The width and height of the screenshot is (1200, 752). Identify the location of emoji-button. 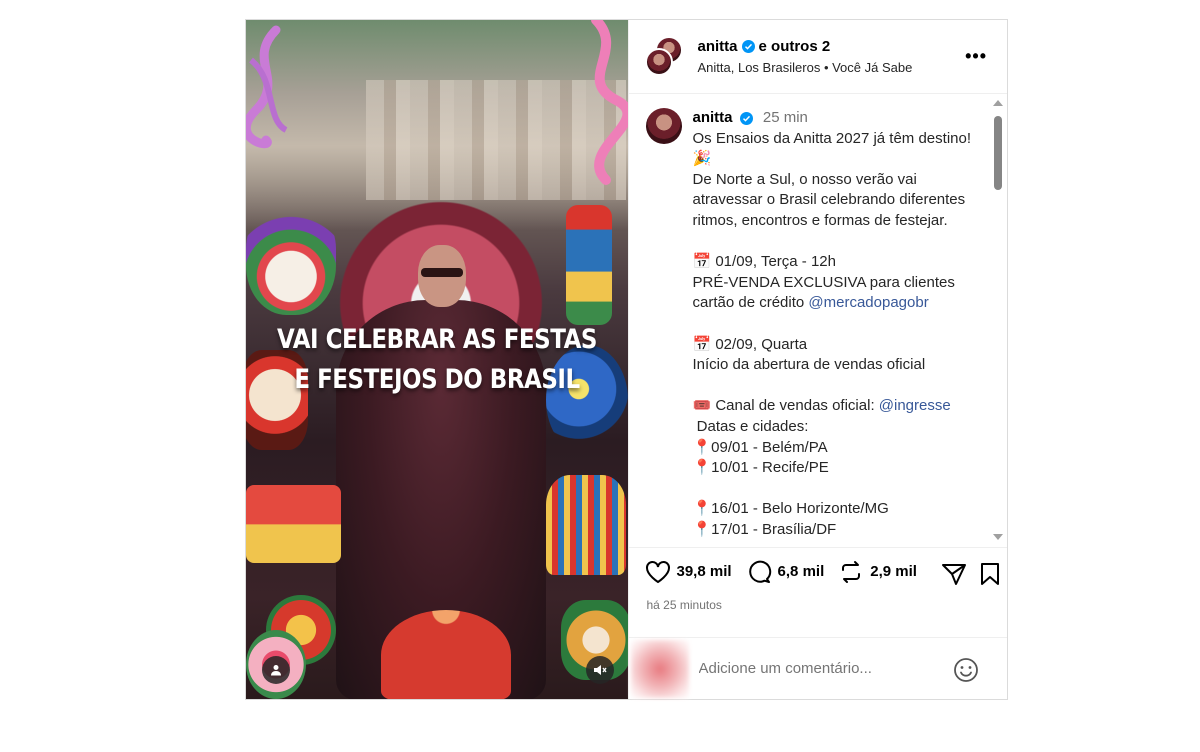
(966, 672).